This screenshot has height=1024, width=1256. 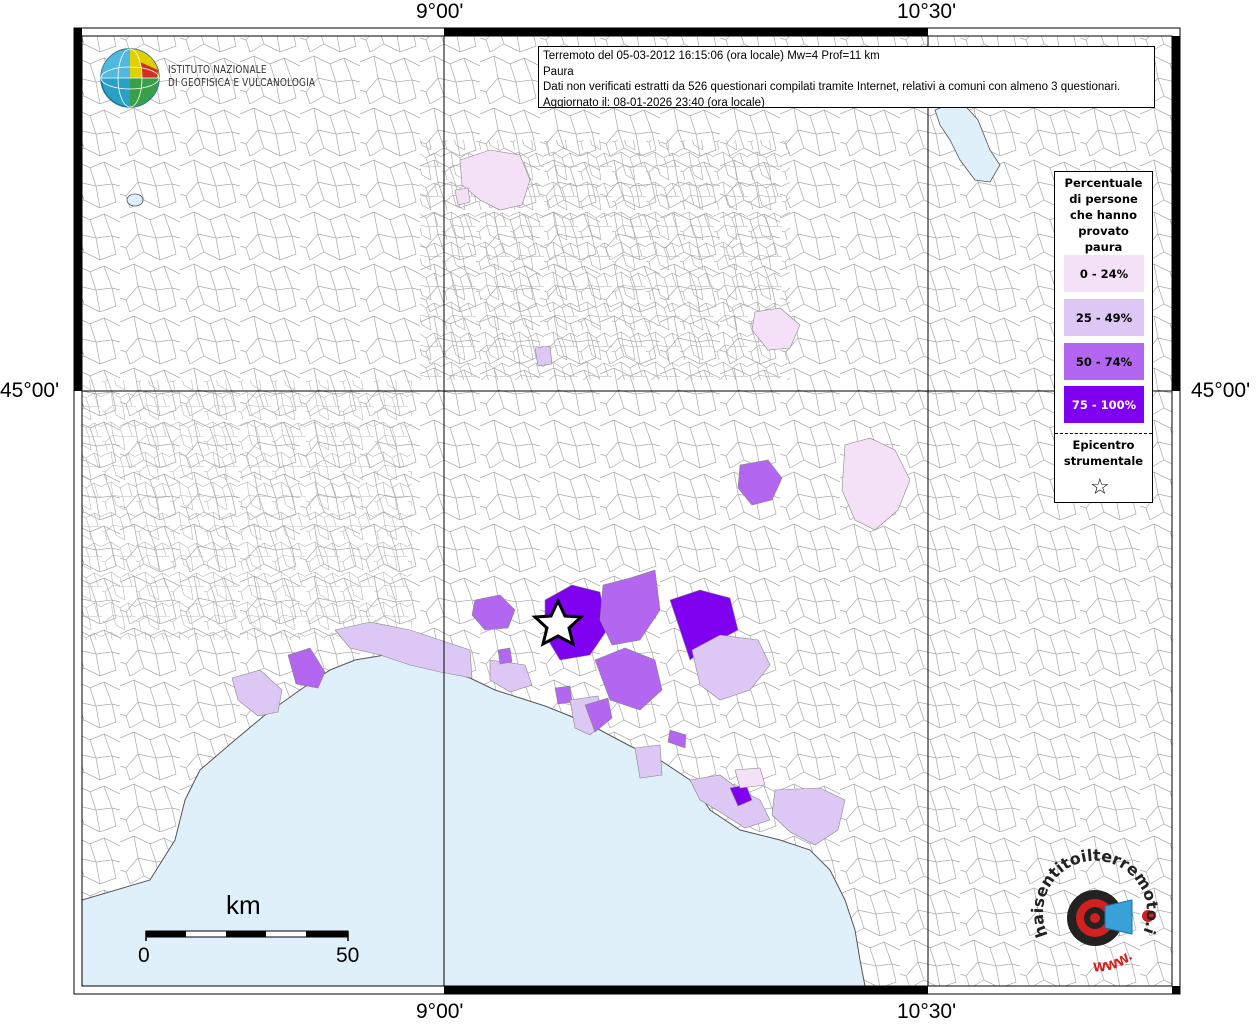 I want to click on legend-epicenter-title: Epicentro strumentale, so click(x=1103, y=453).